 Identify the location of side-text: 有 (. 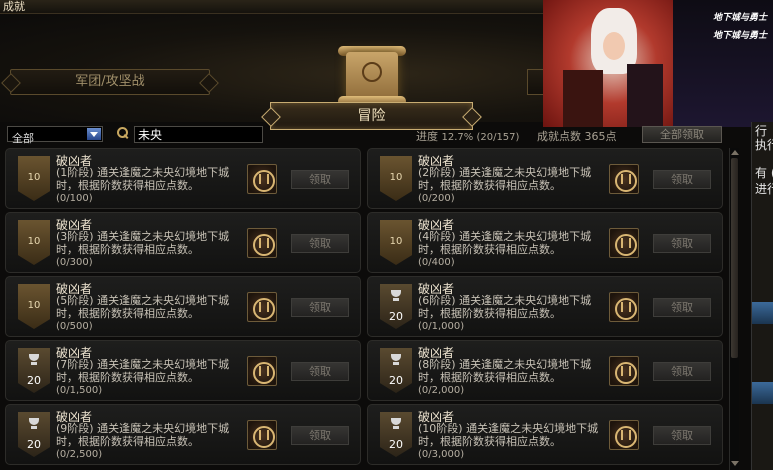
(764, 173).